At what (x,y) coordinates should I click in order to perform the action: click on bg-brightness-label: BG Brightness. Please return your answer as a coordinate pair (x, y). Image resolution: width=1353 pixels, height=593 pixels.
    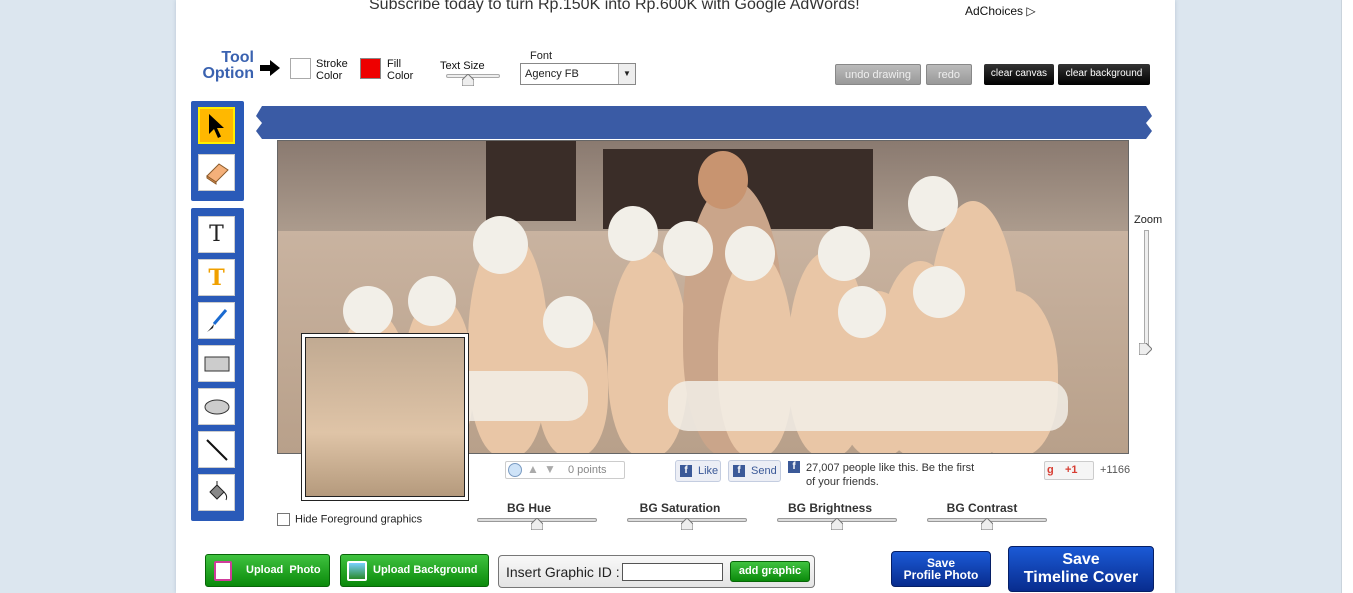
    Looking at the image, I should click on (829, 508).